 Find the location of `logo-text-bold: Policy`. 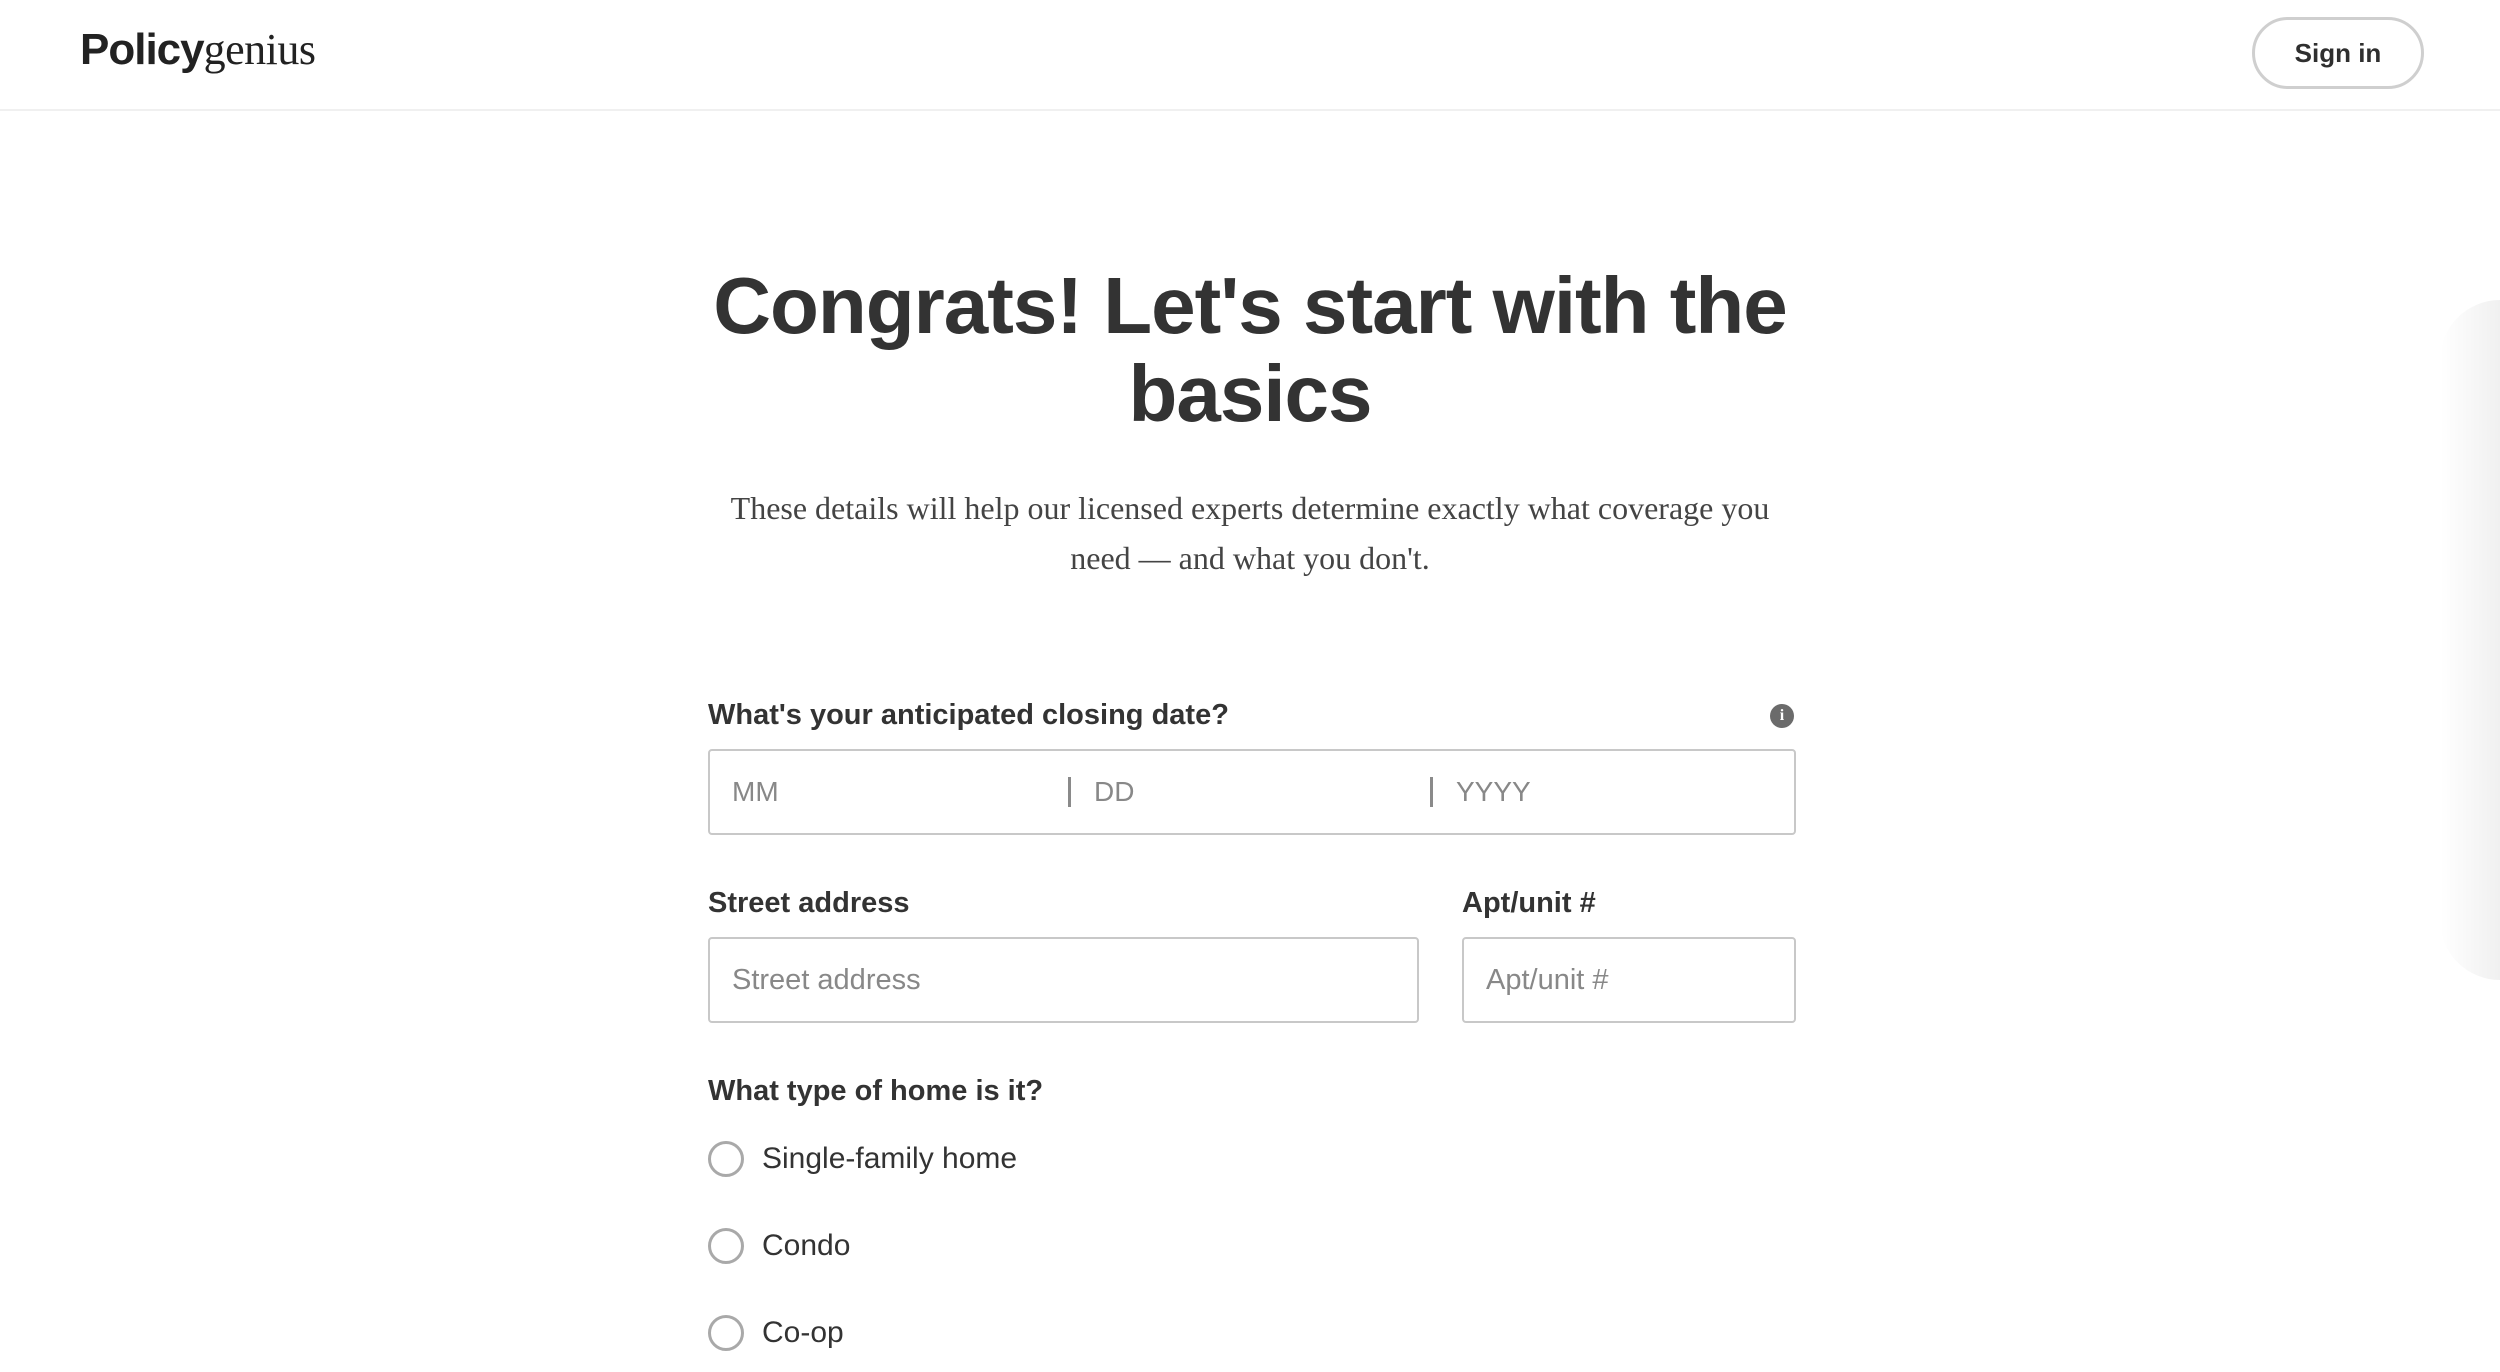

logo-text-bold: Policy is located at coordinates (142, 49).